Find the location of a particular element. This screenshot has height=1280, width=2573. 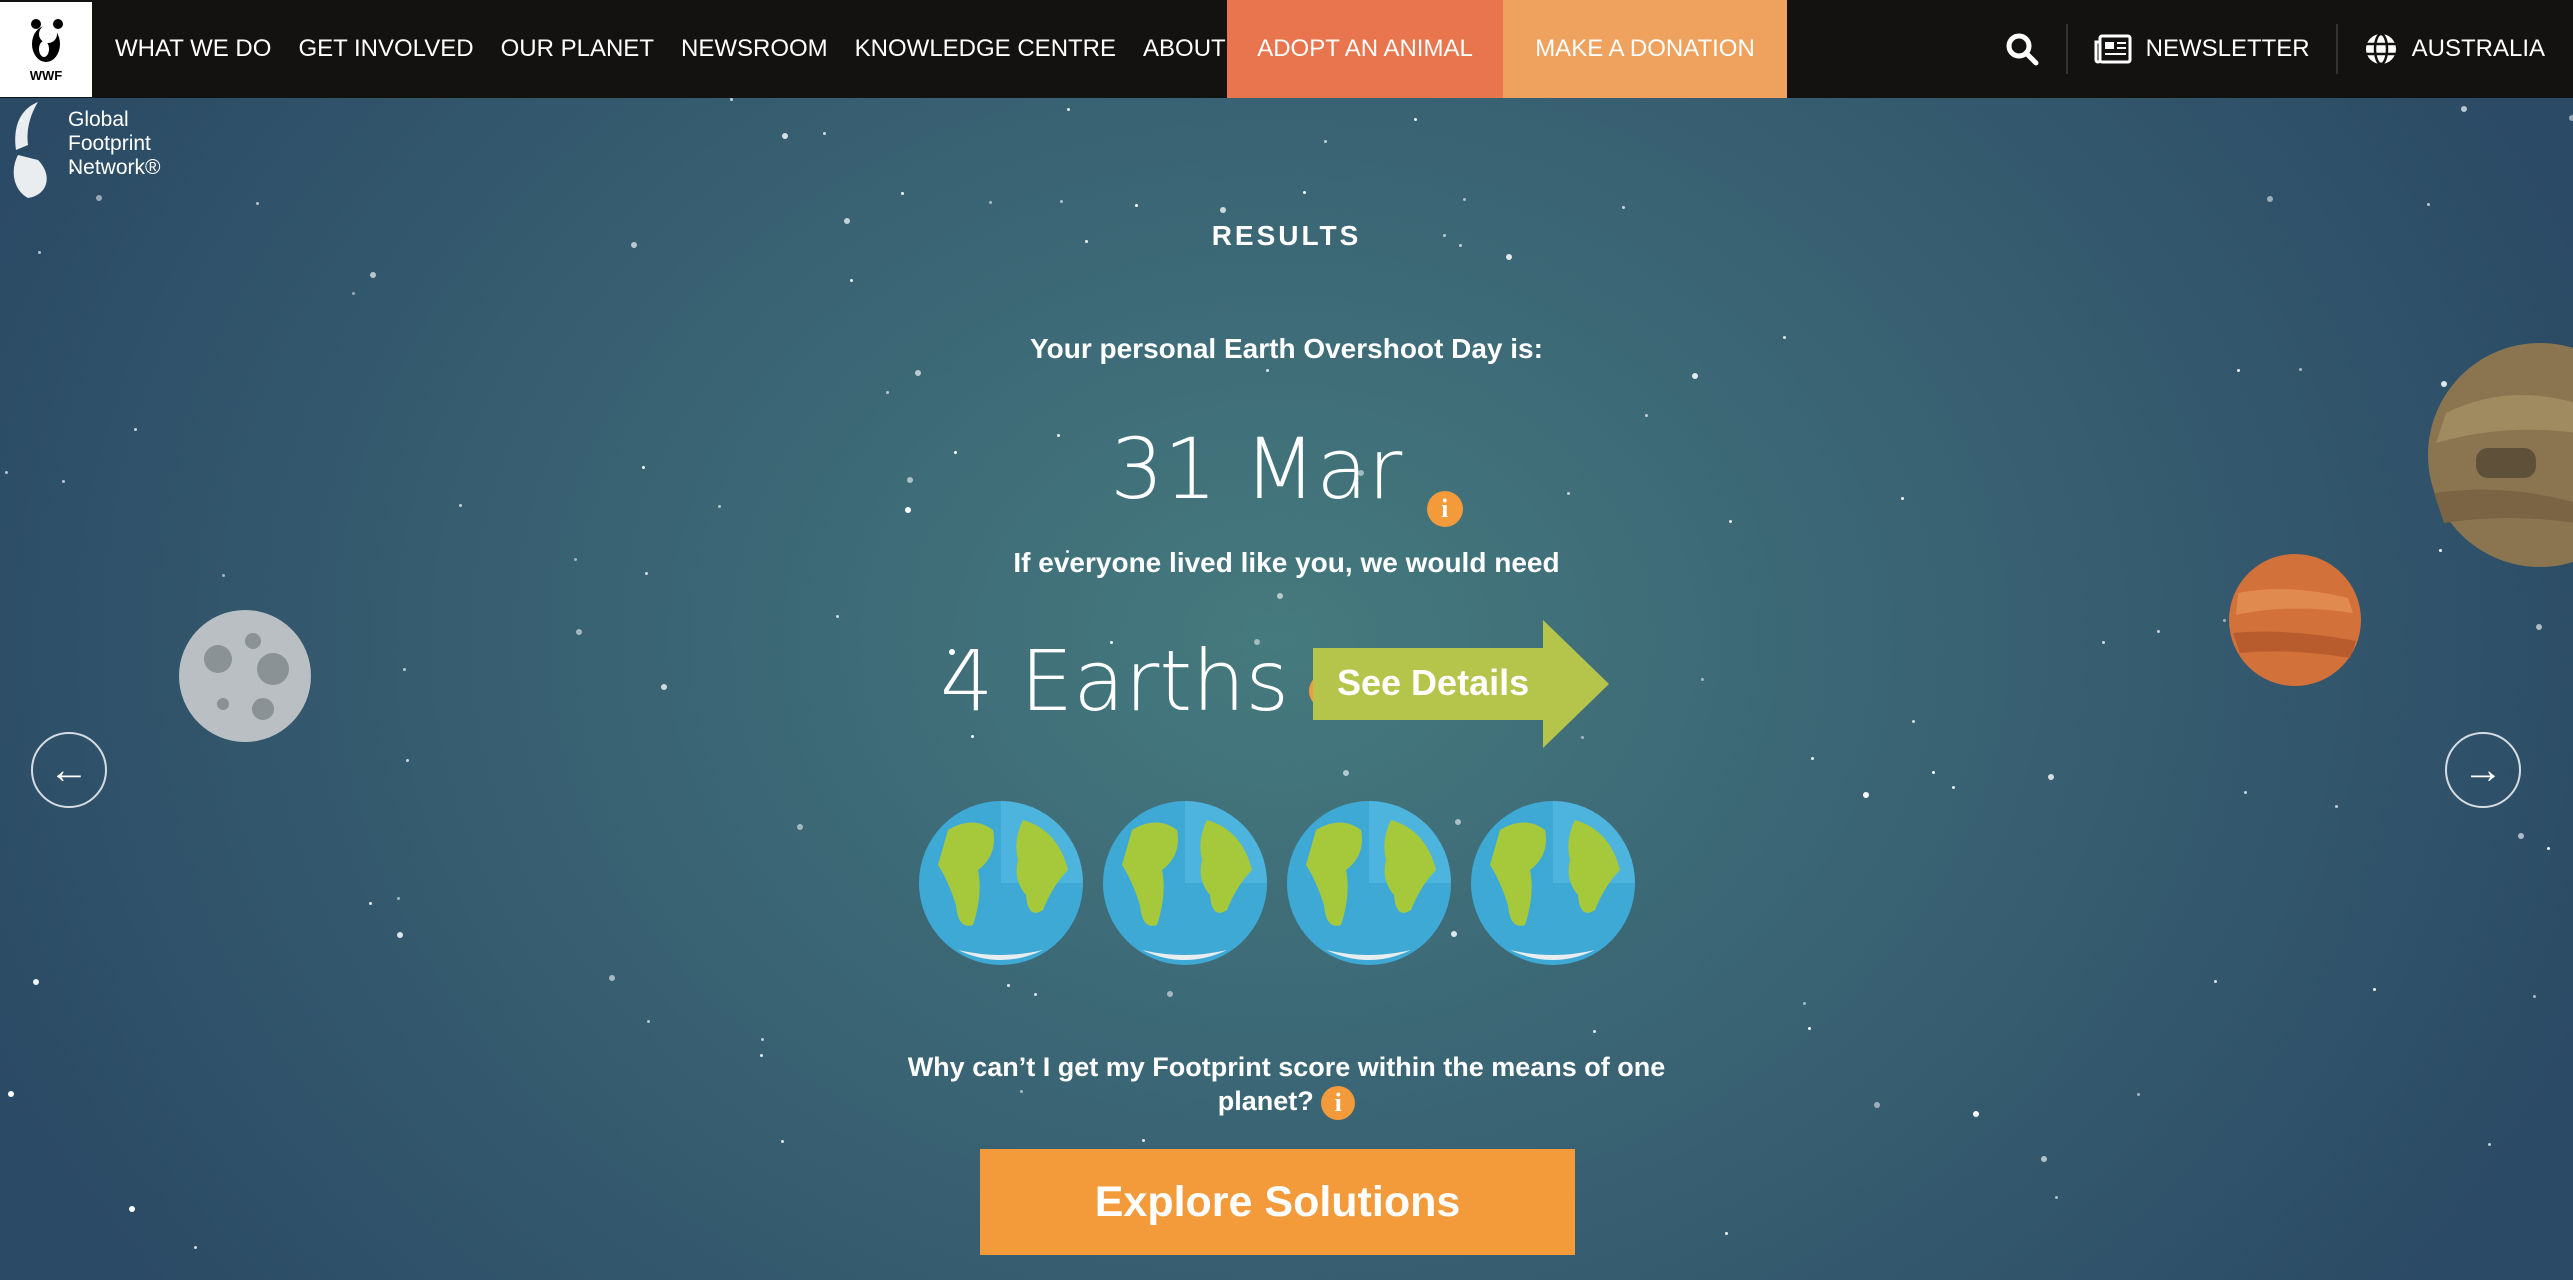

newsletter-label: NEWSLETTER is located at coordinates (2227, 48).